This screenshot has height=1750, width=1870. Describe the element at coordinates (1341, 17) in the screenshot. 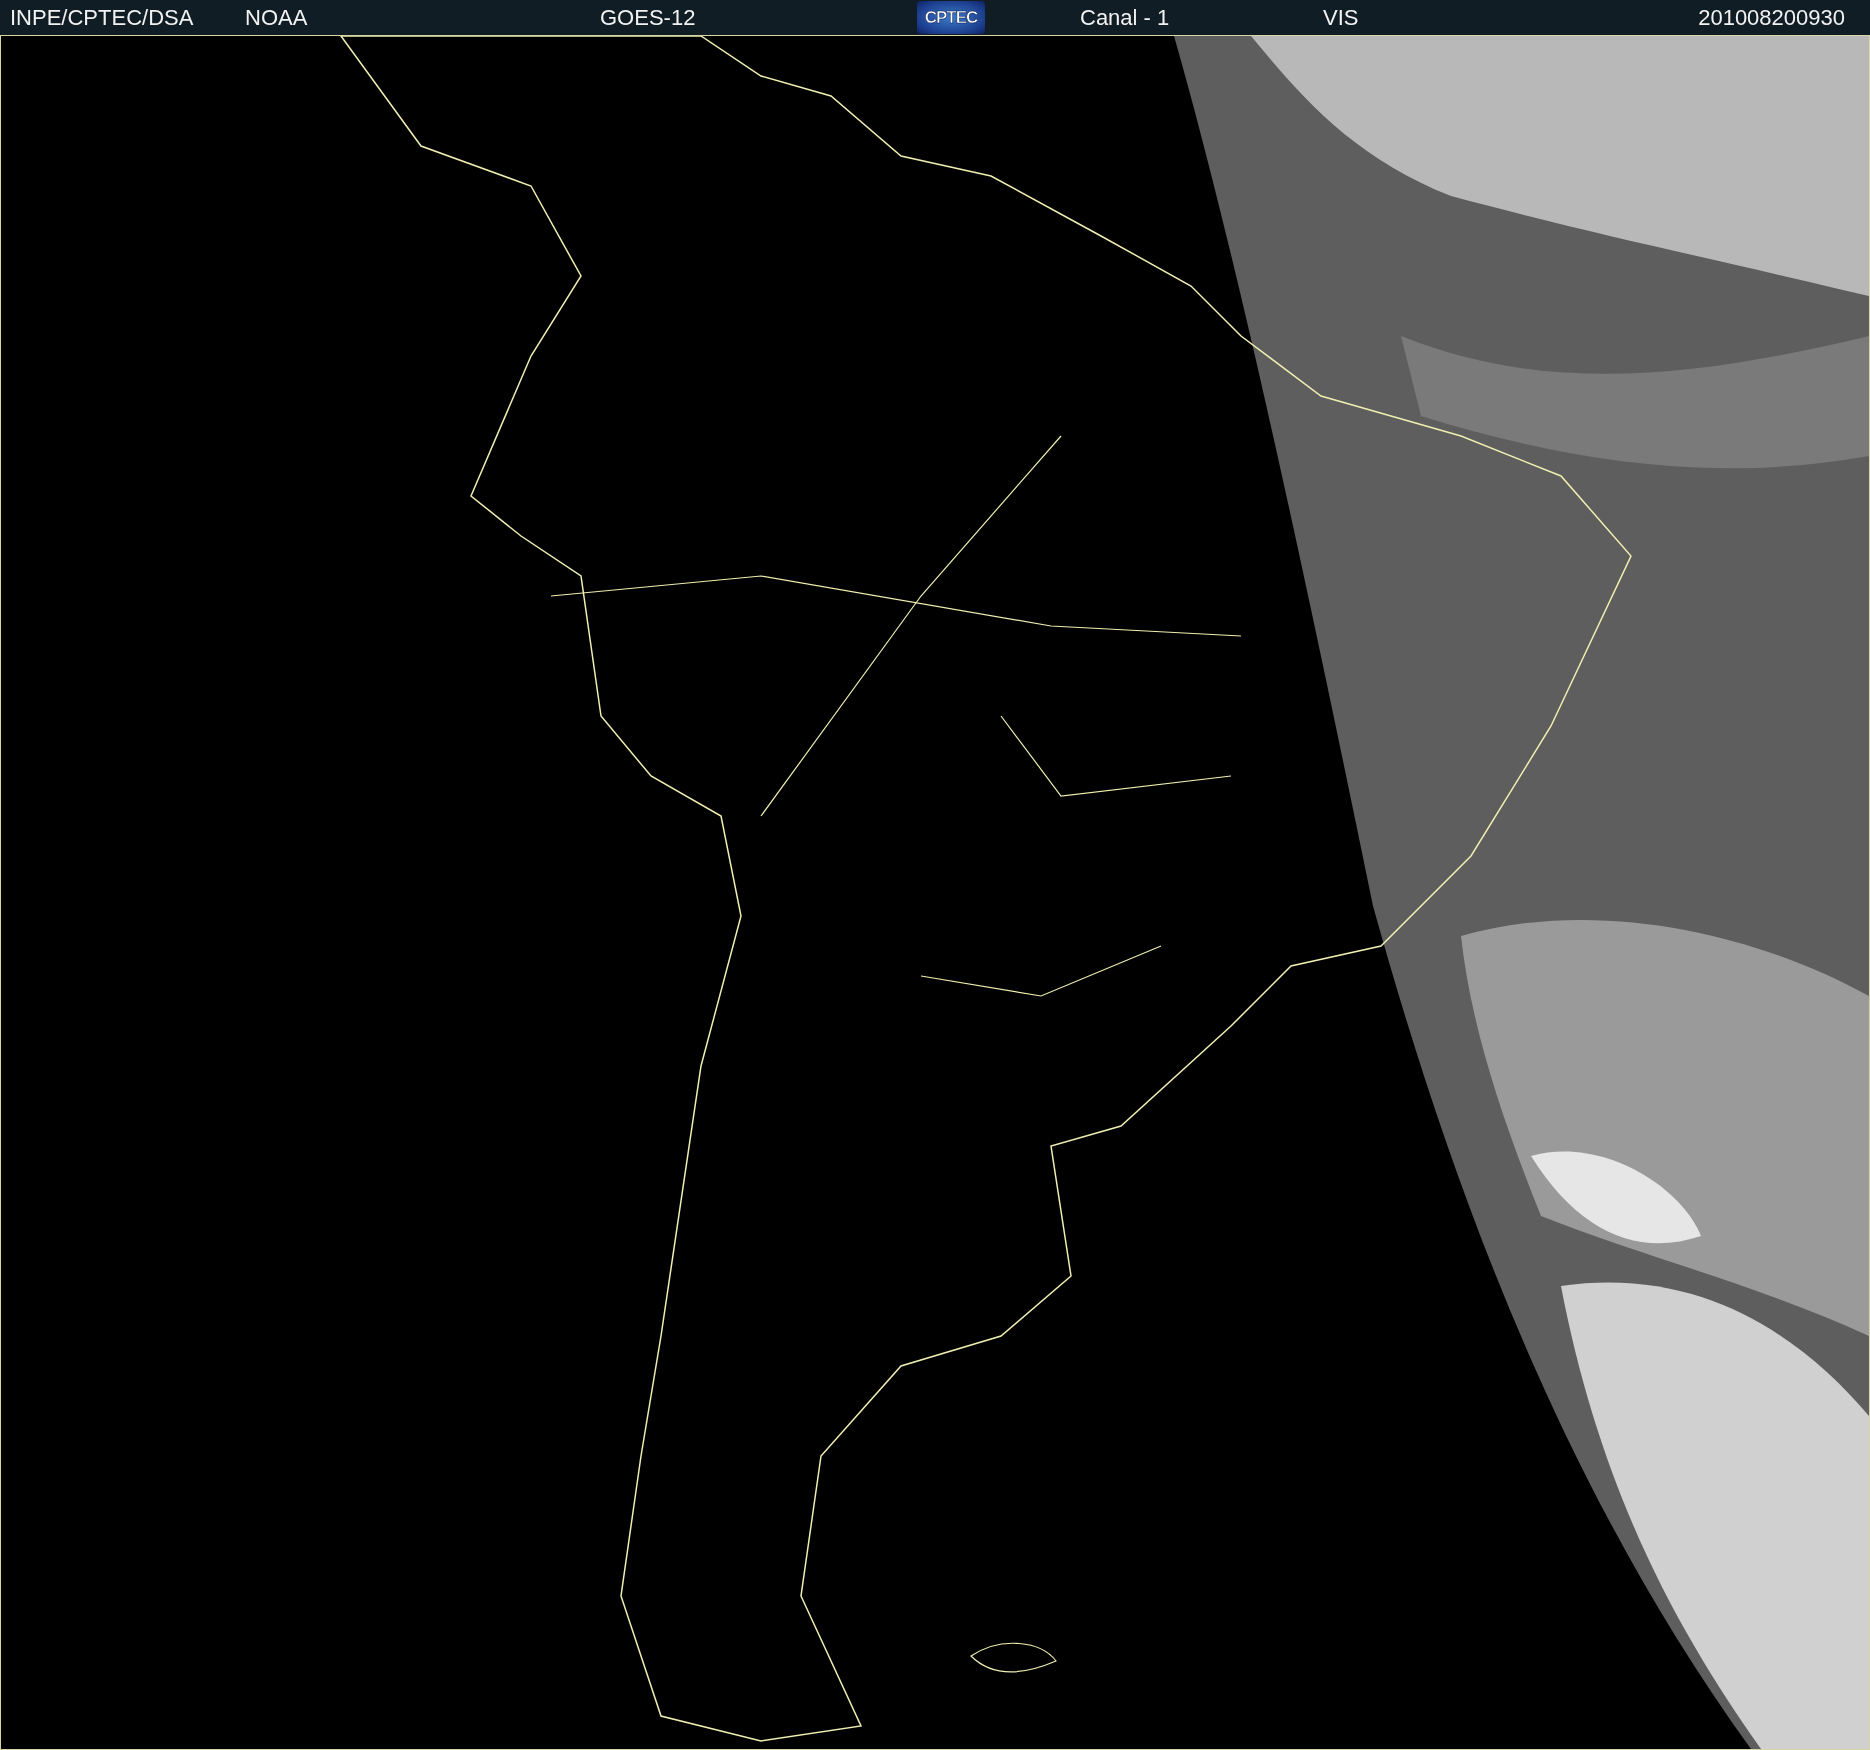

I see `band-label: VIS` at that location.